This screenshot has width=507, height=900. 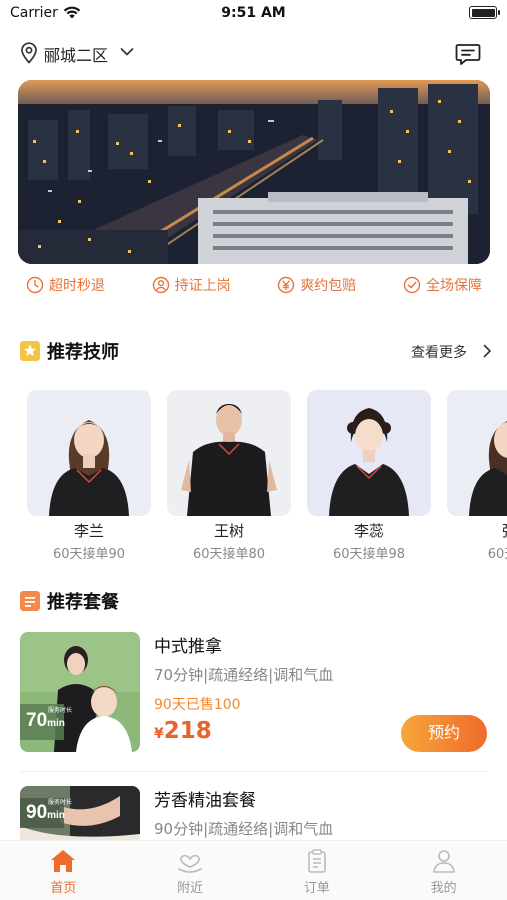 What do you see at coordinates (253, 53) in the screenshot?
I see `top-bar: 郦城二区` at bounding box center [253, 53].